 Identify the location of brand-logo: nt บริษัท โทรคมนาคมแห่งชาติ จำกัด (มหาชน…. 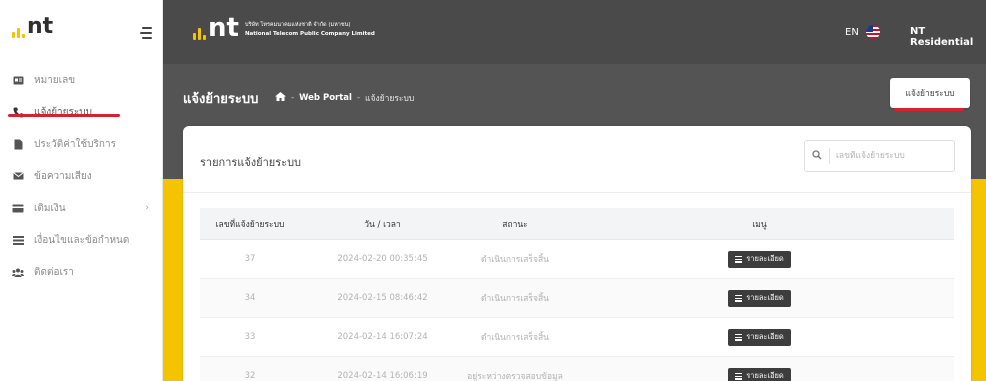
(284, 28).